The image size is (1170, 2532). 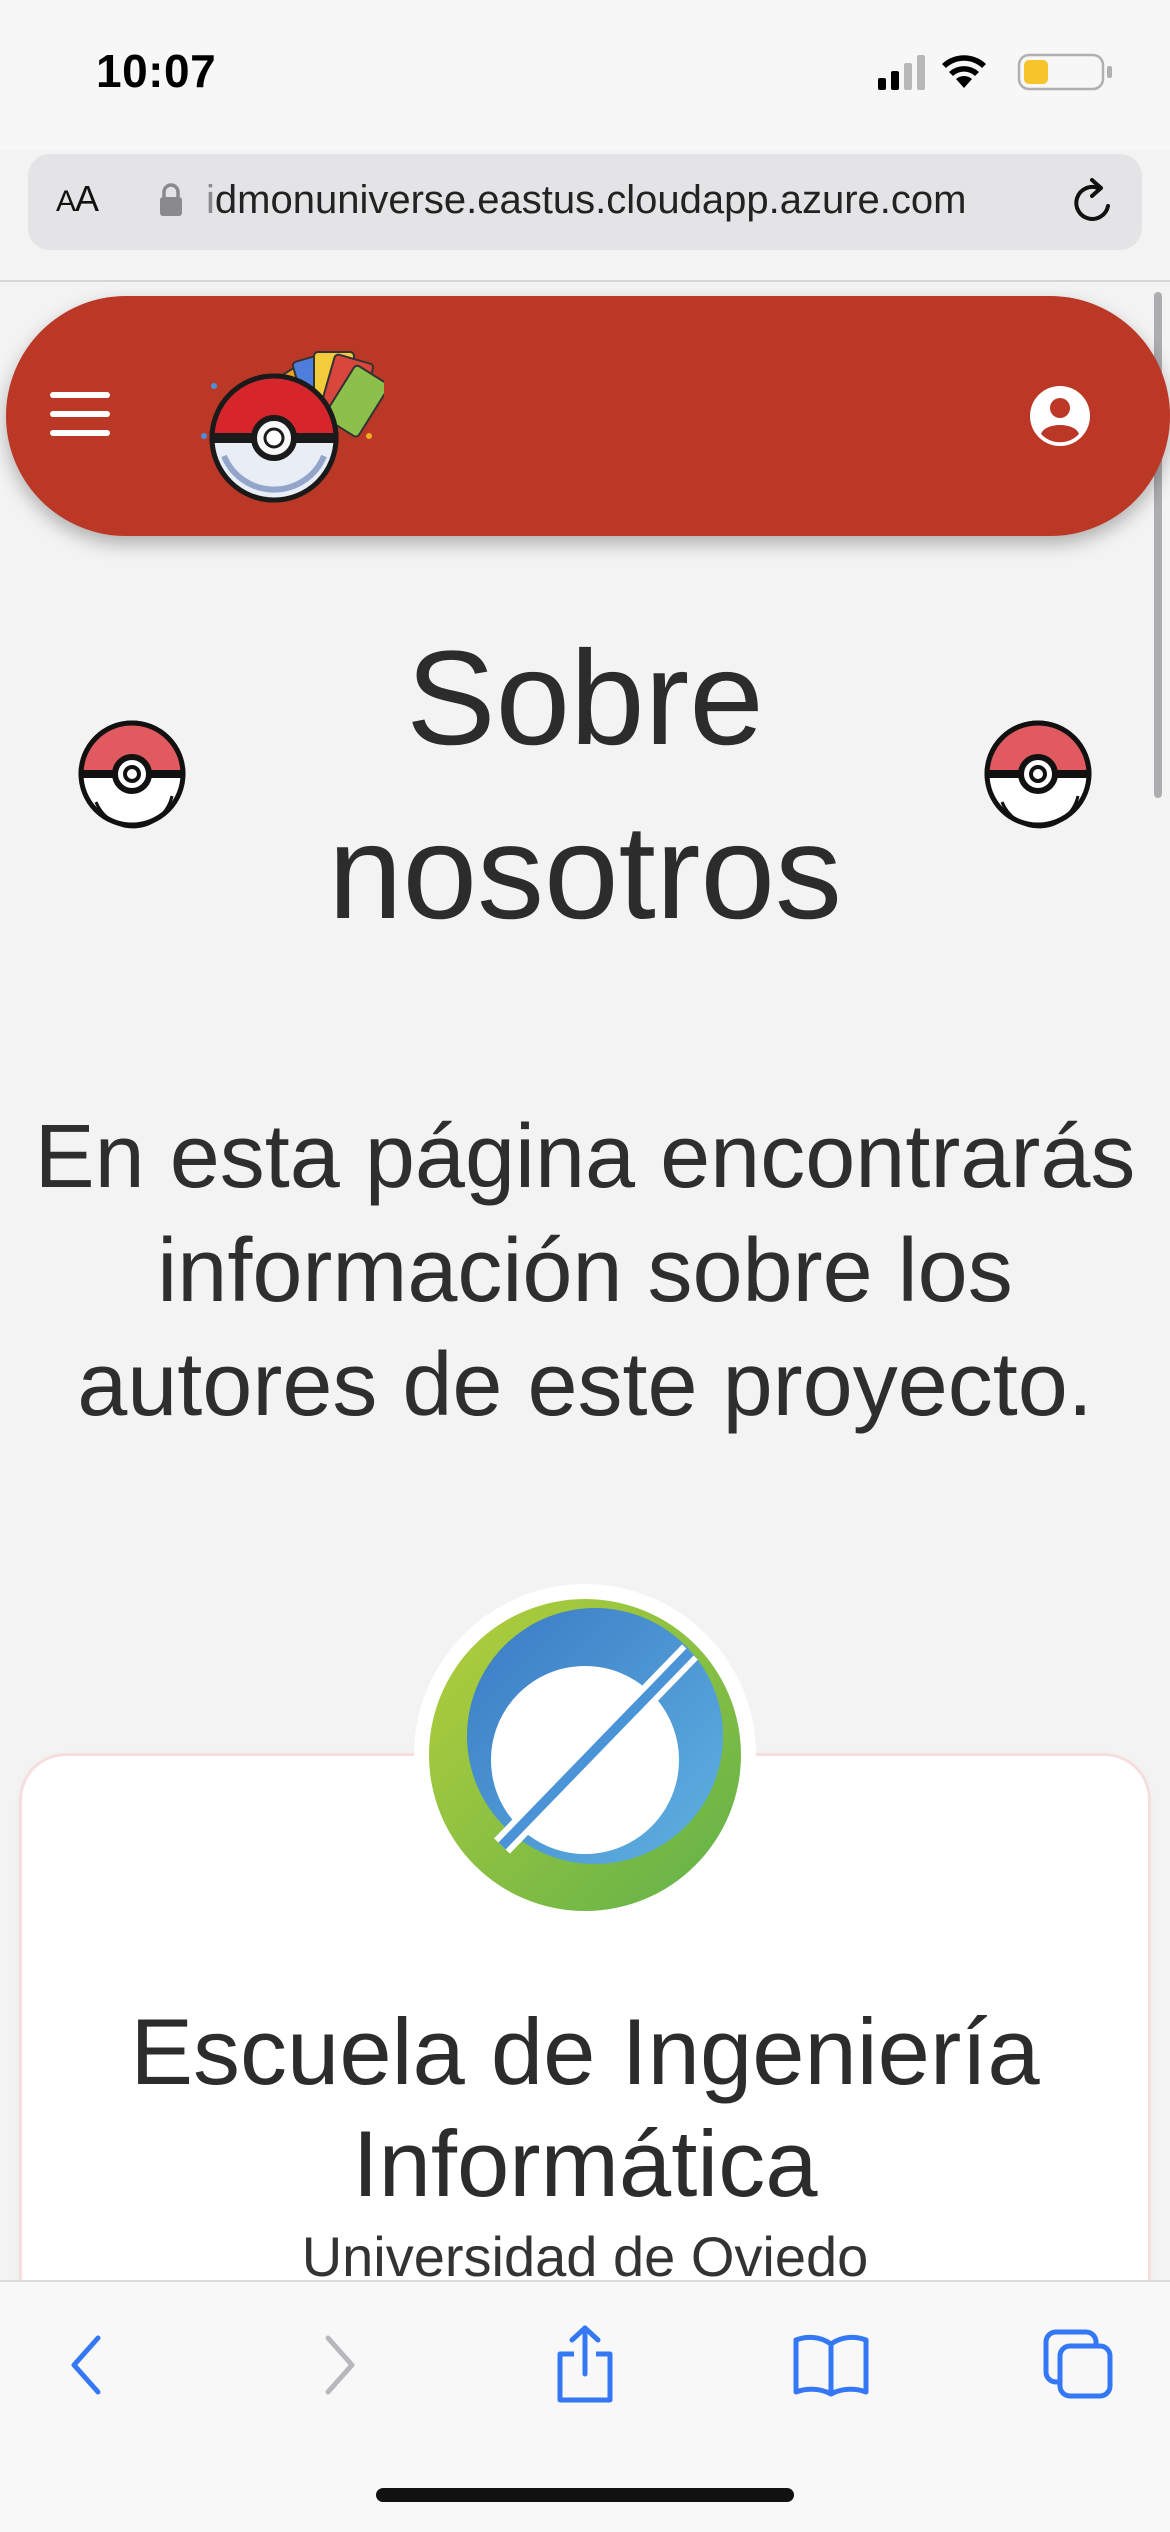 I want to click on url-rest: dmonuniverse.eastus.cloudapp.azure.com, so click(x=590, y=200).